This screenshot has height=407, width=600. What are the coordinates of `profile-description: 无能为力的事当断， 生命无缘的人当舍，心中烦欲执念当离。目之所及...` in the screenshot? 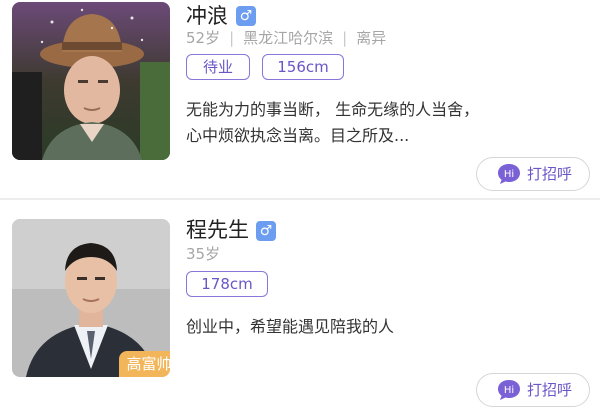 It's located at (333, 122).